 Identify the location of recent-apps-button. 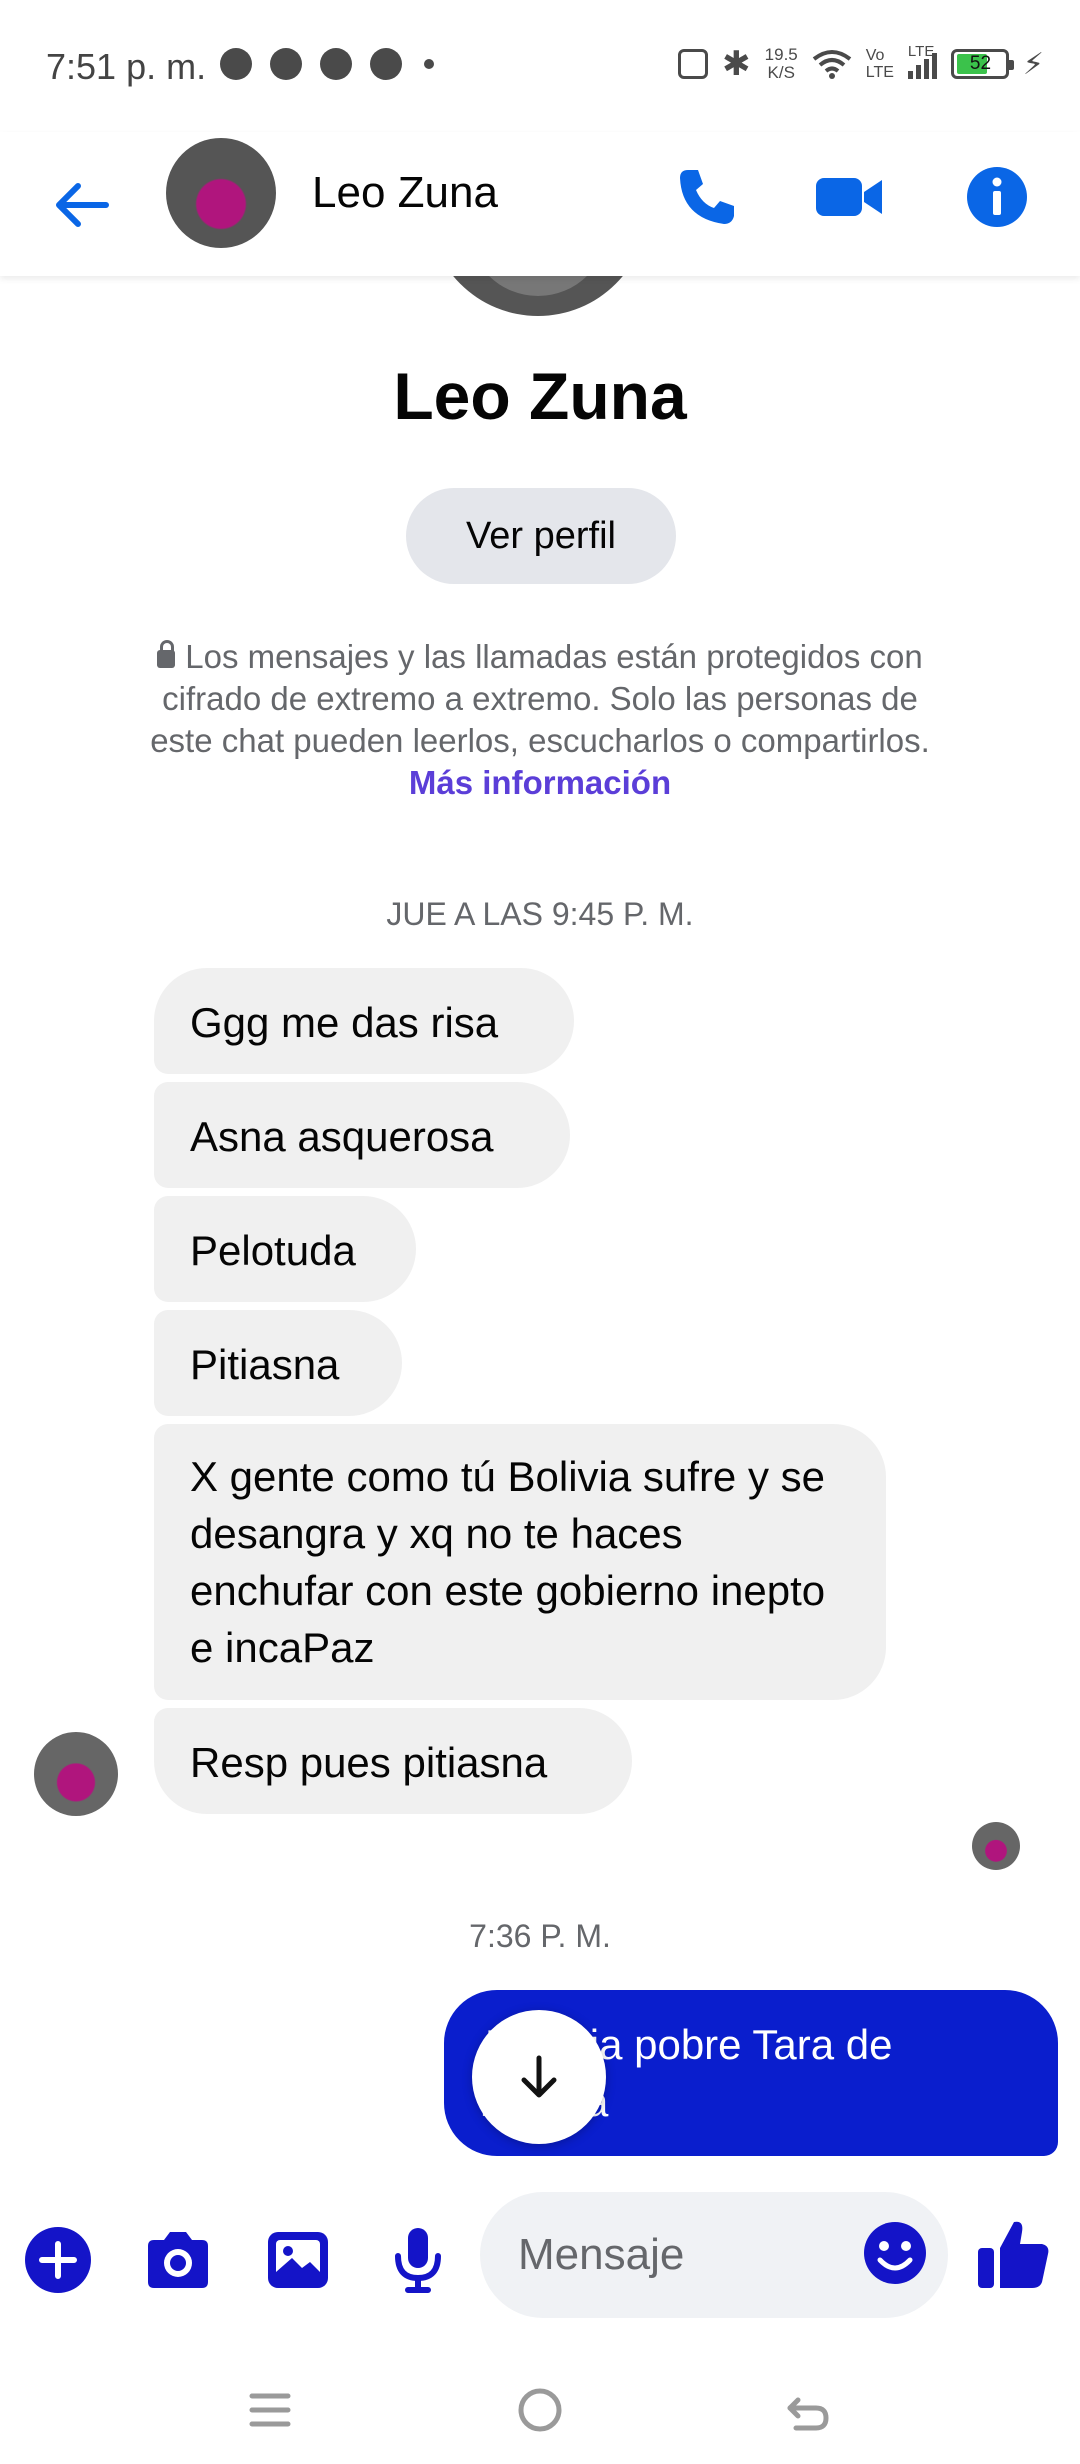
(270, 2410).